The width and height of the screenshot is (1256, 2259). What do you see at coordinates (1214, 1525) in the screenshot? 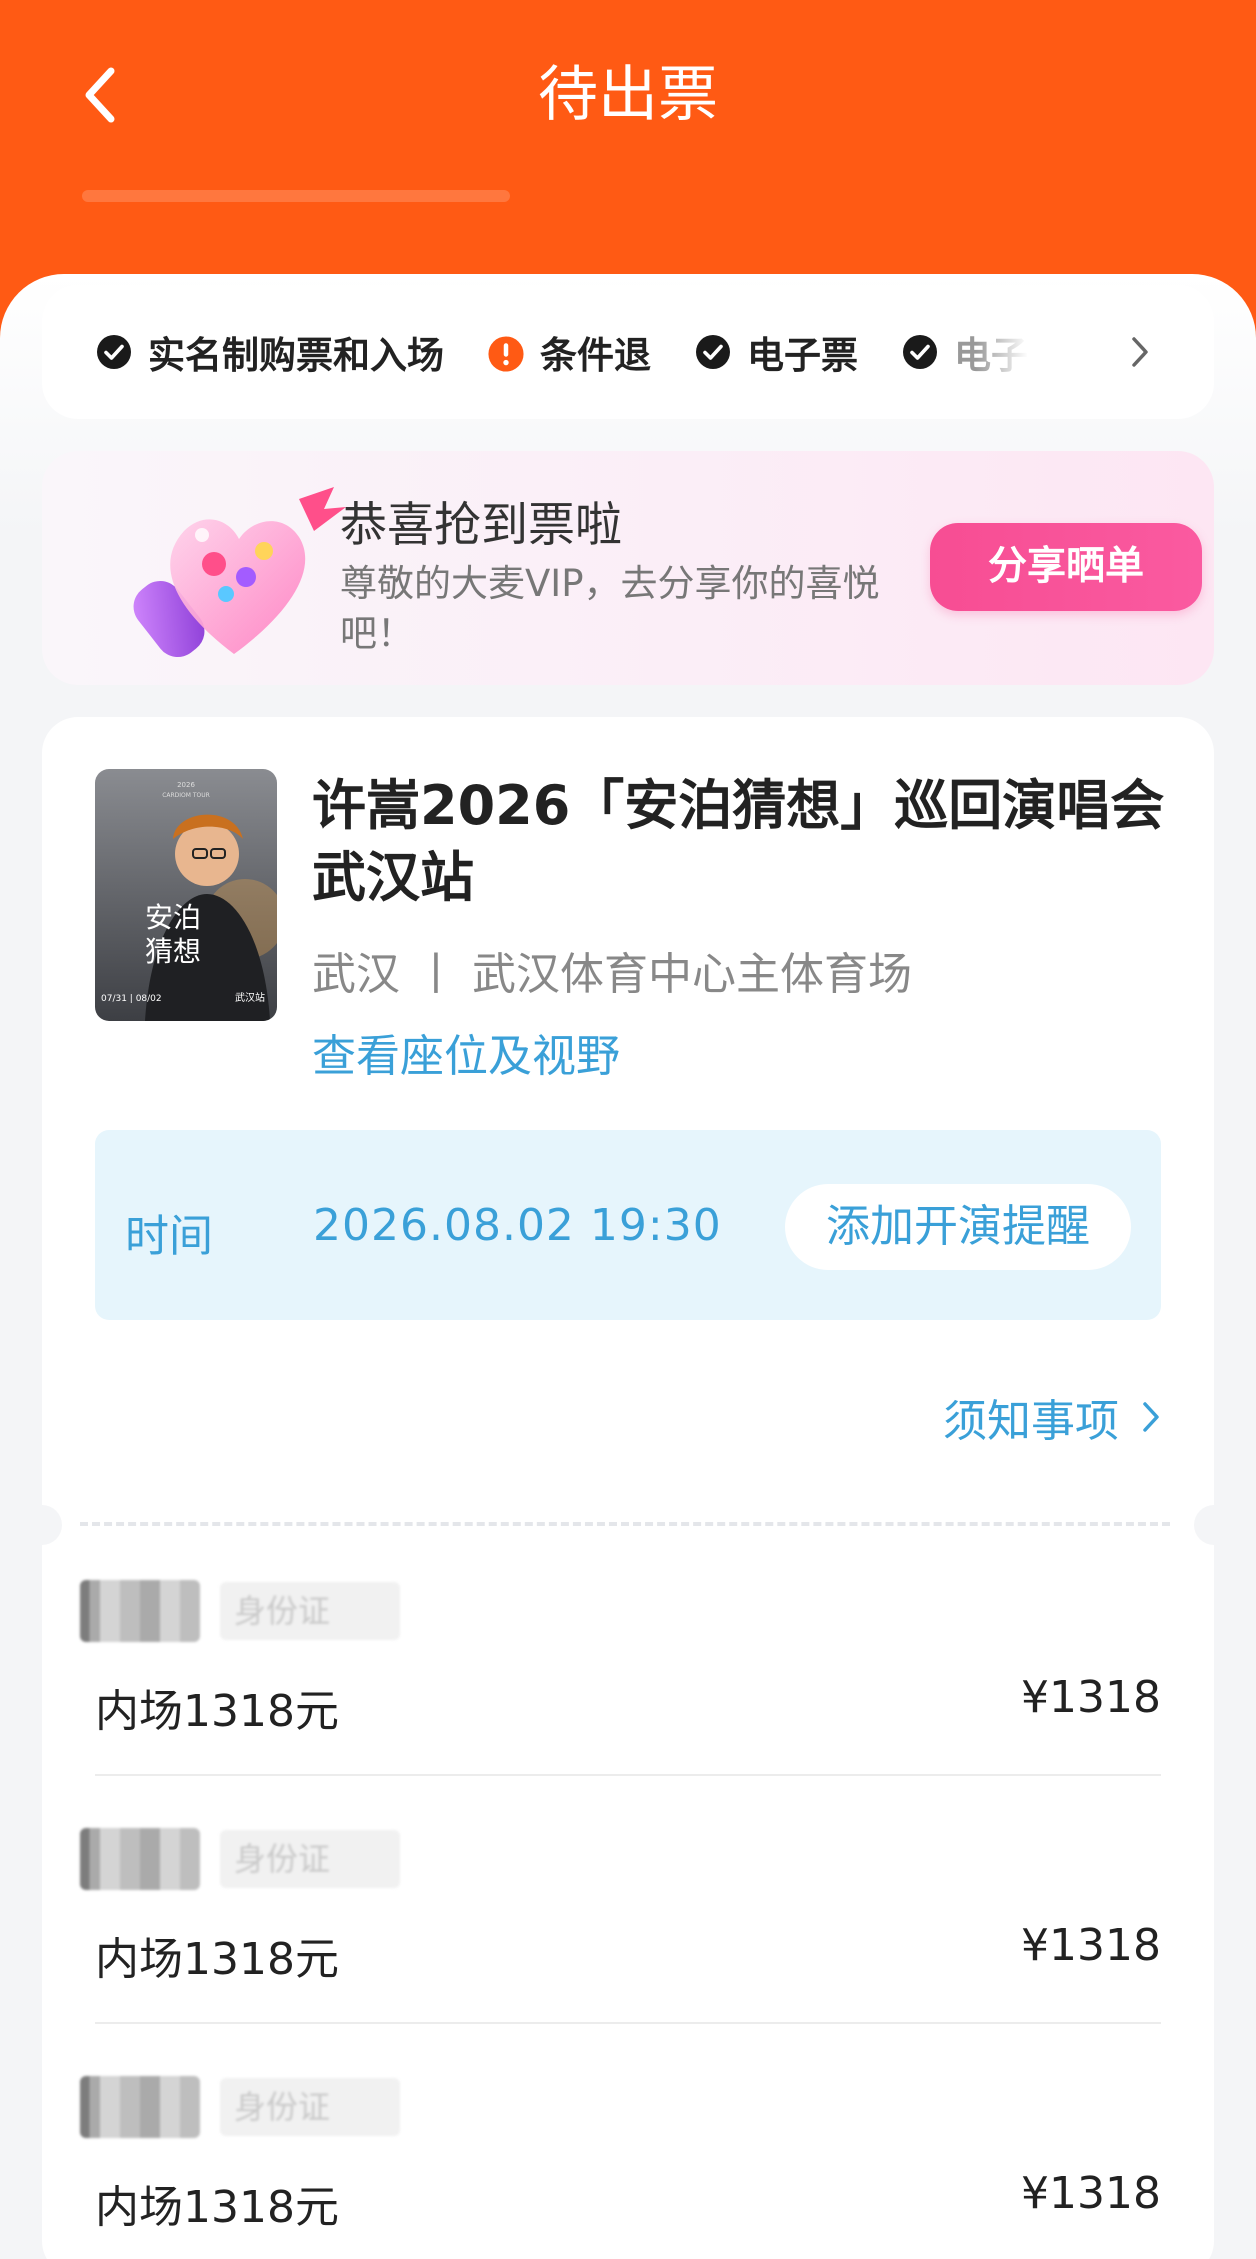
I see `ticket-notch-right` at bounding box center [1214, 1525].